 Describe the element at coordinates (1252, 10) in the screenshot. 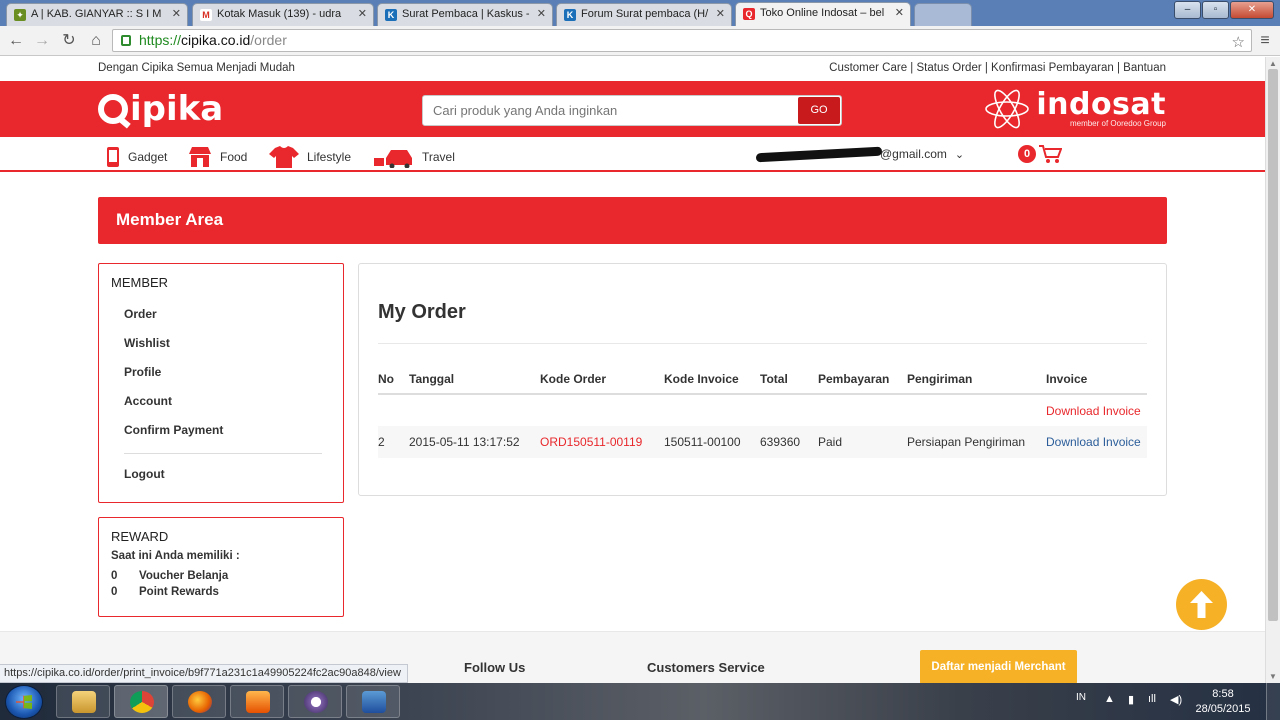

I see `window-close-button: ✕` at that location.